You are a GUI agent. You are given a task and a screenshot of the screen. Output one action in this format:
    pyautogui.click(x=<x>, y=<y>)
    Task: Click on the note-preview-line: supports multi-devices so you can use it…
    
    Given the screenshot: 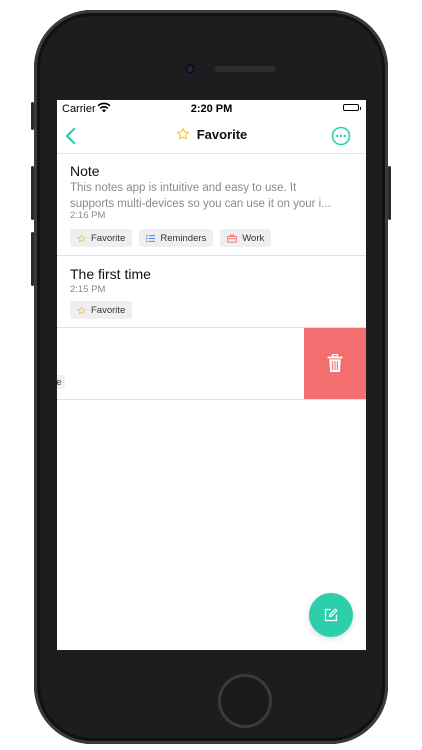 What is the action you would take?
    pyautogui.click(x=200, y=204)
    